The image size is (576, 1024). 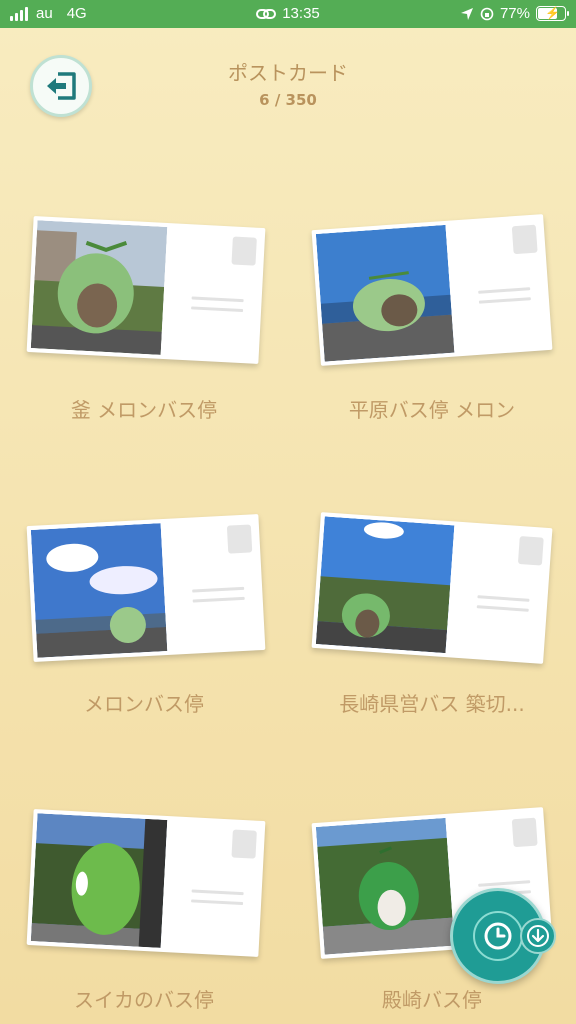 I want to click on clock-icon, so click(x=498, y=936).